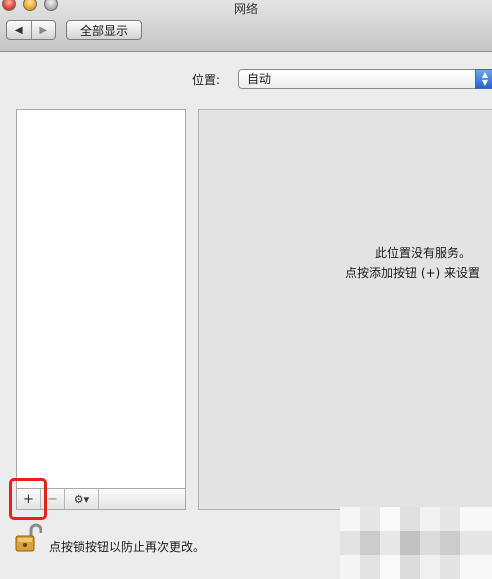 The image size is (492, 579). What do you see at coordinates (104, 30) in the screenshot?
I see `show-all-button: 全部显示` at bounding box center [104, 30].